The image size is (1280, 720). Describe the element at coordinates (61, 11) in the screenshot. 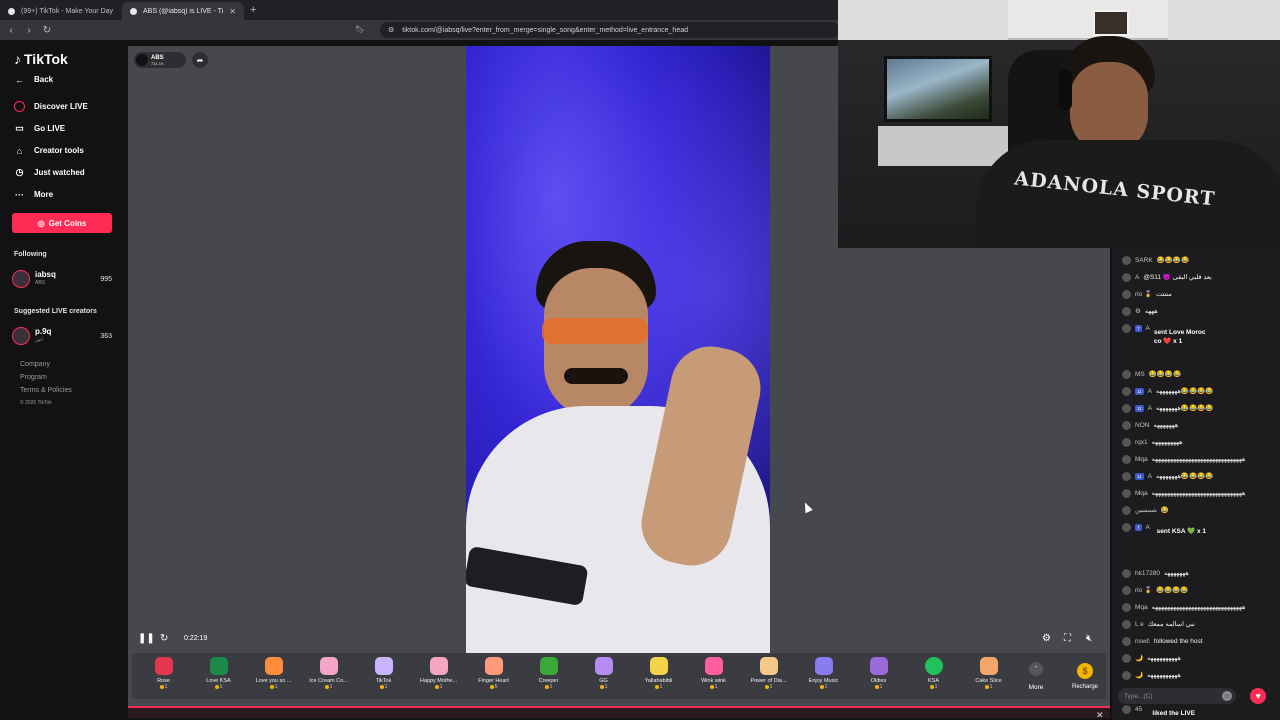

I see `browser-tab: (99+) TikTok - Make Your Day` at that location.